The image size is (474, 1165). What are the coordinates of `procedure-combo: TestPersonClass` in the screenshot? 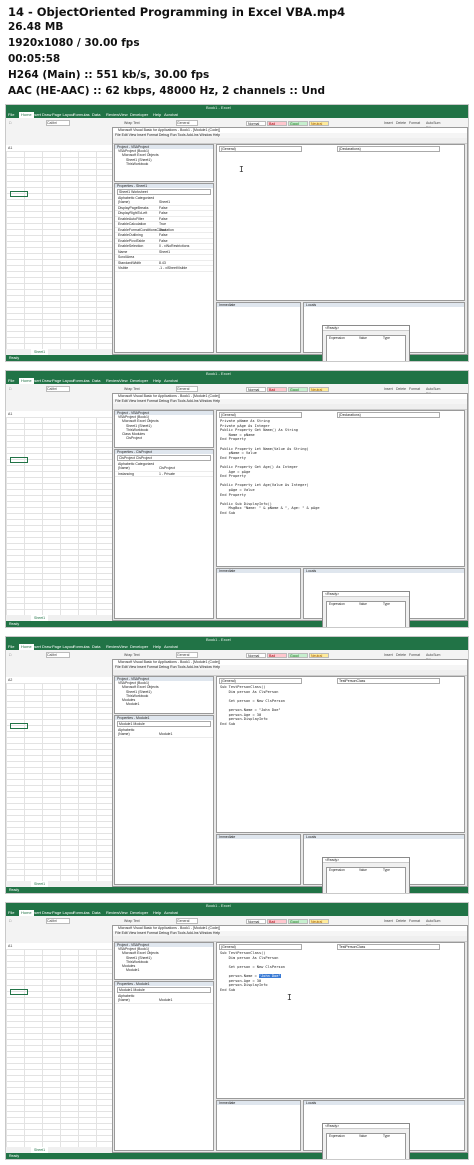 It's located at (388, 681).